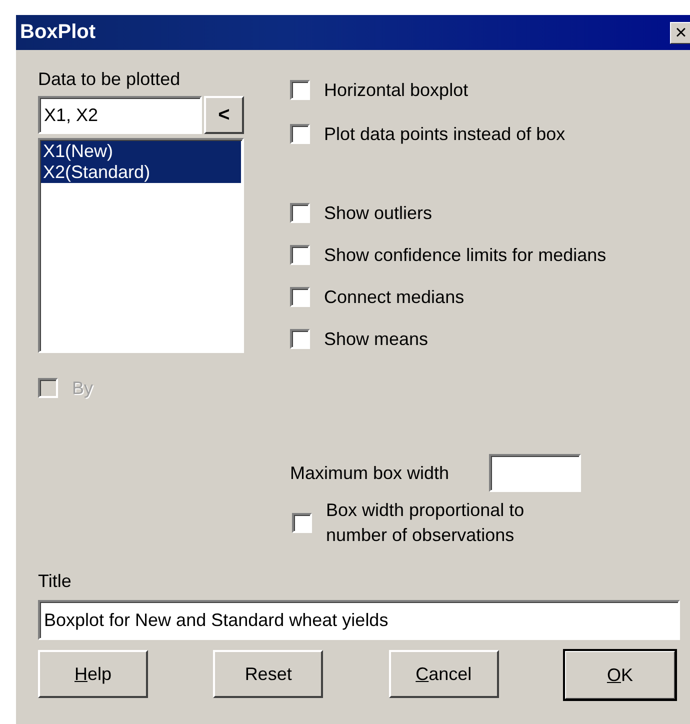 The image size is (690, 724). What do you see at coordinates (465, 255) in the screenshot?
I see `checkbox-label: Show confidence limits for medians` at bounding box center [465, 255].